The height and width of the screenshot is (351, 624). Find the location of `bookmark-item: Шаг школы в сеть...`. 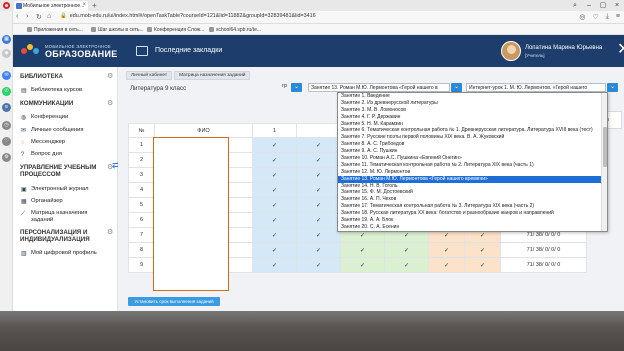

bookmark-item: Шаг школы в сеть... is located at coordinates (117, 30).